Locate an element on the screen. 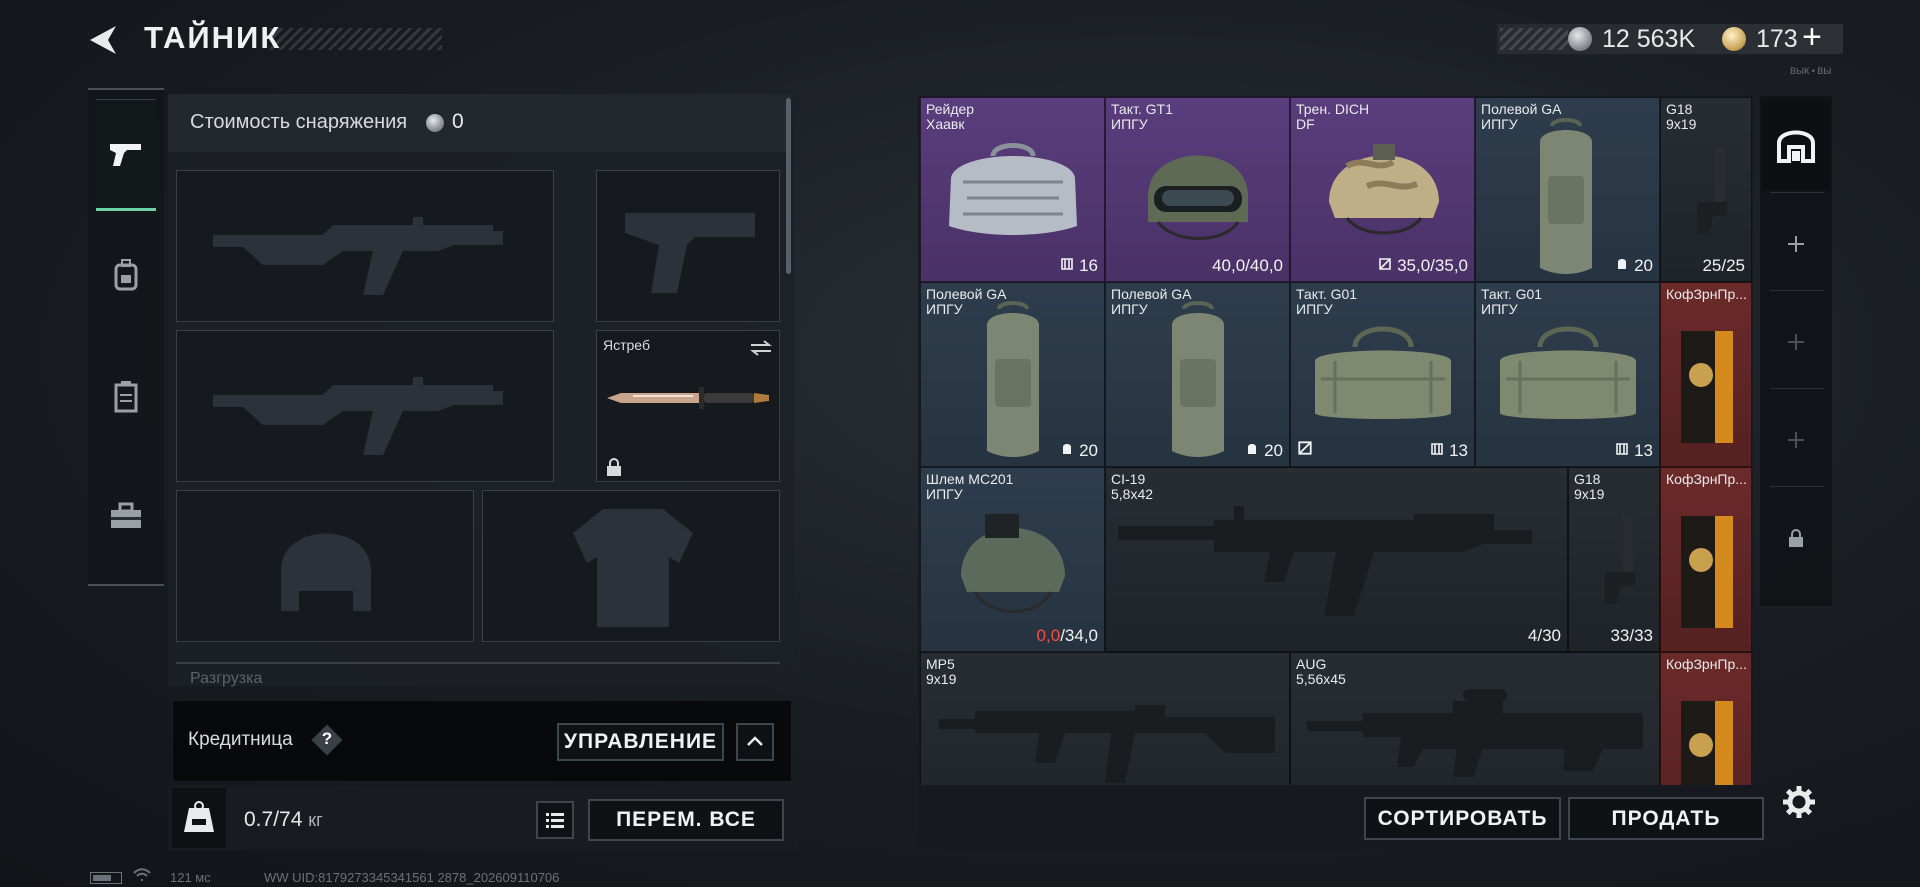  collapse-button is located at coordinates (755, 742).